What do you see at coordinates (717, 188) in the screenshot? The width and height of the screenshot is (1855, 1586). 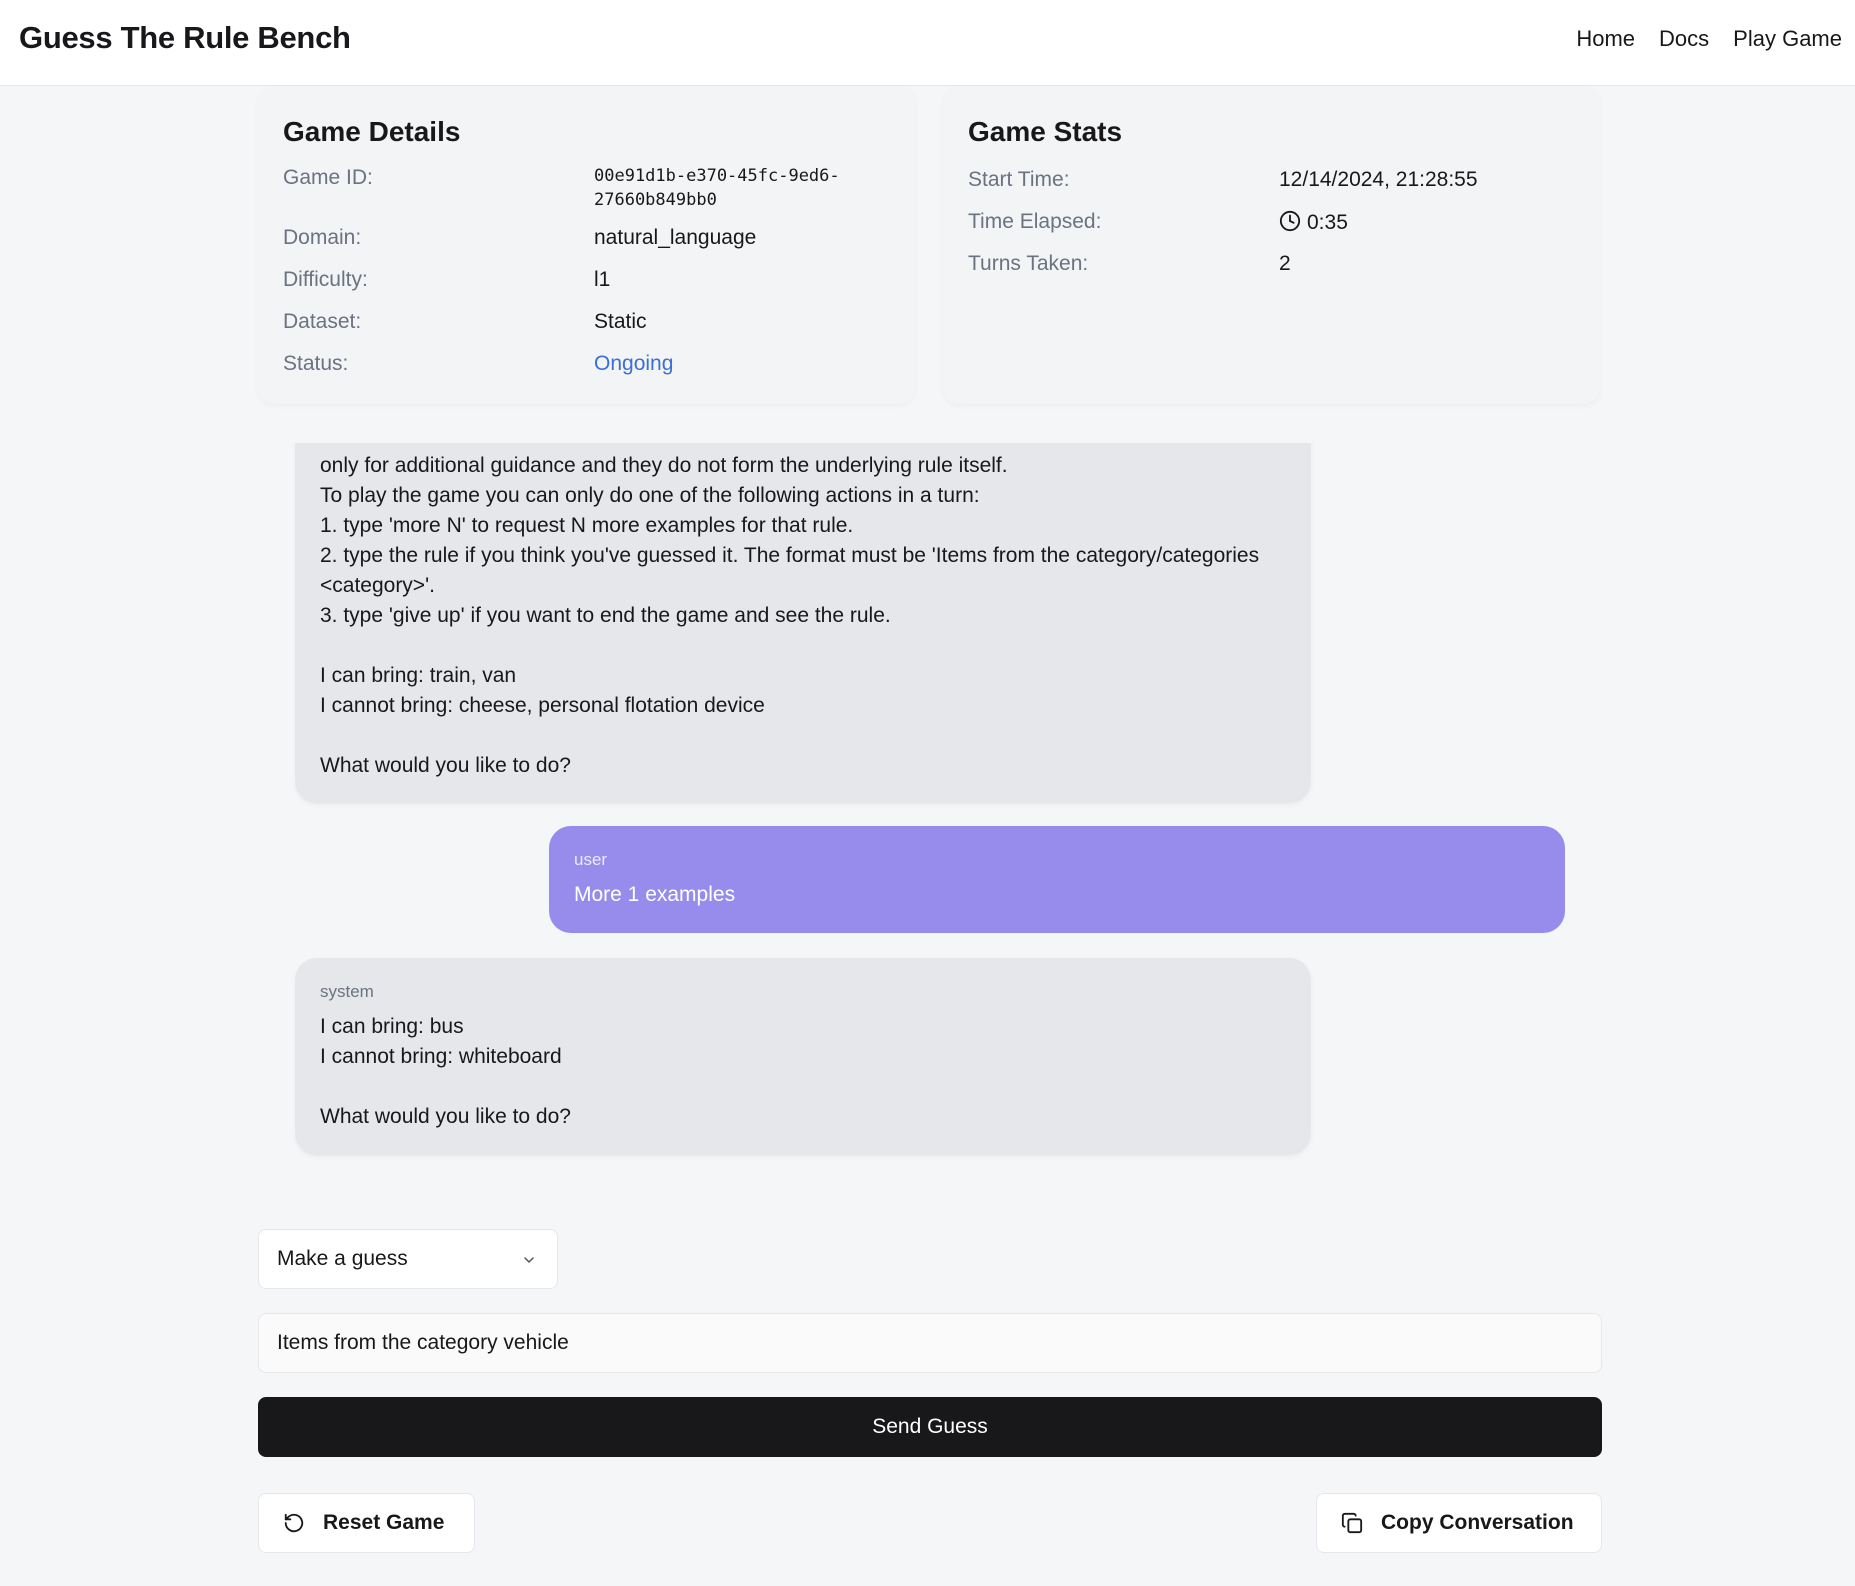 I see `game-id-value: 00e91d1b-e370-45fc-9ed6- 27660b849bb0` at bounding box center [717, 188].